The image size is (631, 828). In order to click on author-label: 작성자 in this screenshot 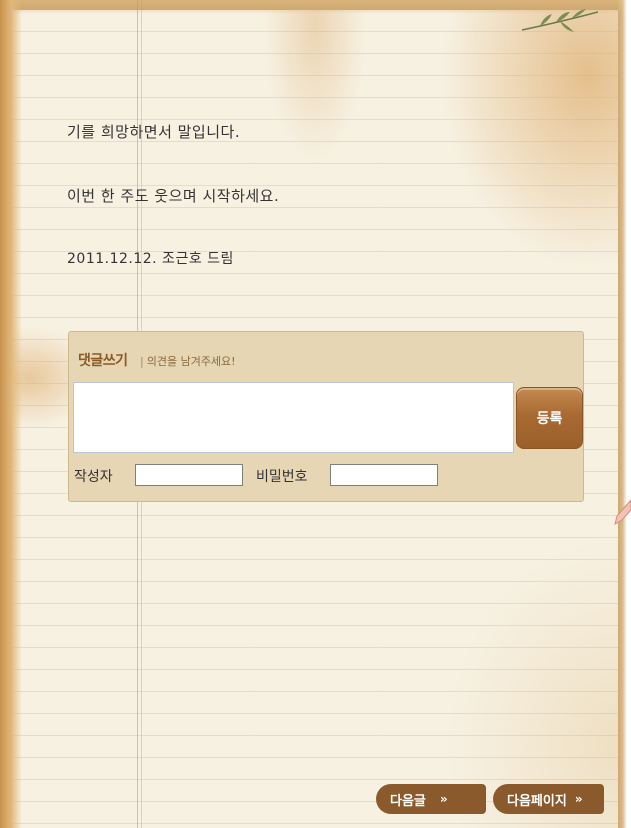, I will do `click(93, 477)`.